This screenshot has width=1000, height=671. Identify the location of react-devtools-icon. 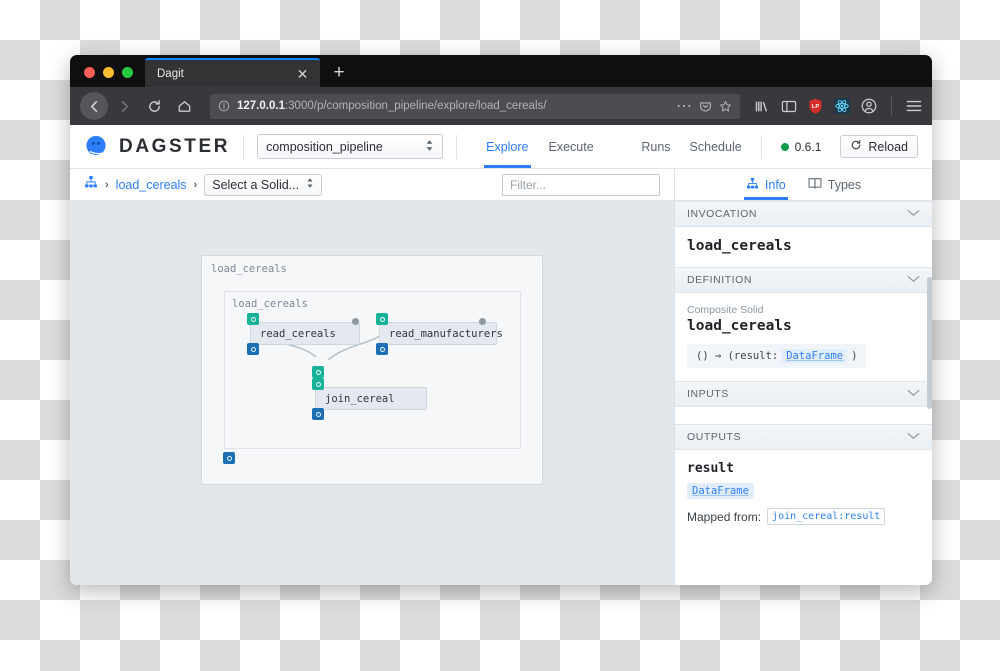
(842, 106).